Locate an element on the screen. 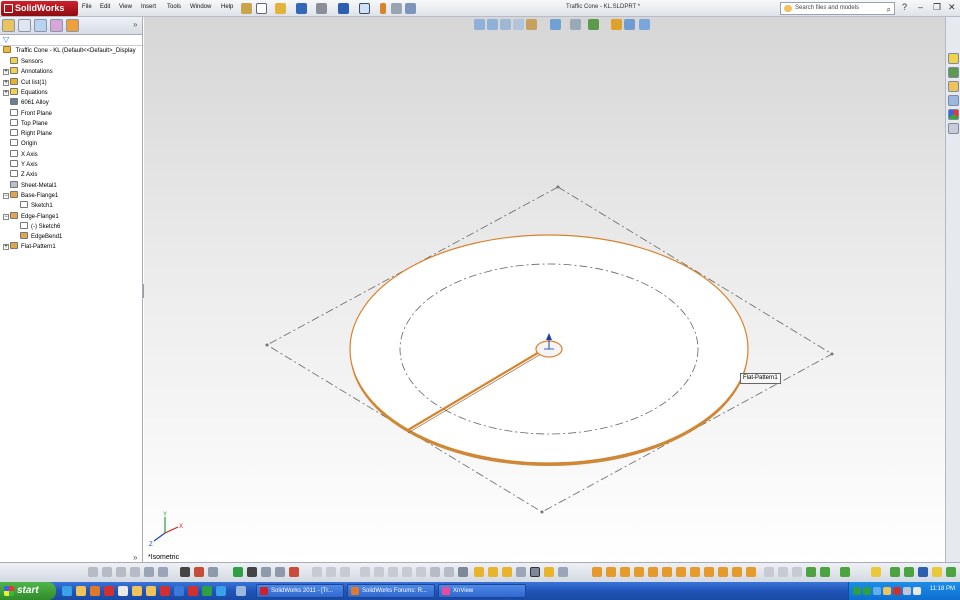  play-icon is located at coordinates (238, 572).